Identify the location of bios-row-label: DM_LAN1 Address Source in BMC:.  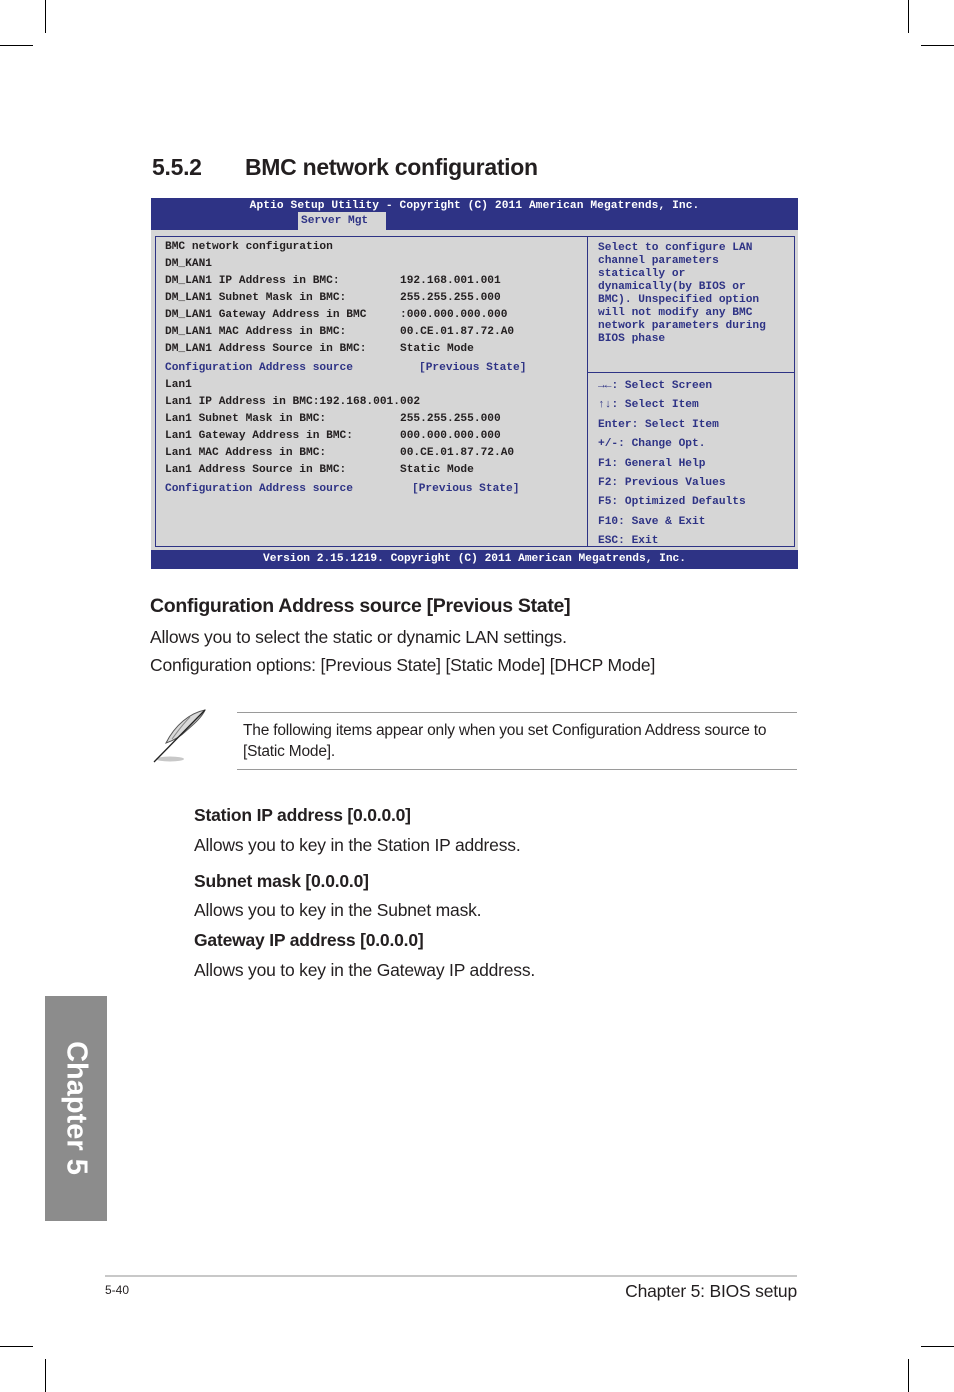
(266, 349).